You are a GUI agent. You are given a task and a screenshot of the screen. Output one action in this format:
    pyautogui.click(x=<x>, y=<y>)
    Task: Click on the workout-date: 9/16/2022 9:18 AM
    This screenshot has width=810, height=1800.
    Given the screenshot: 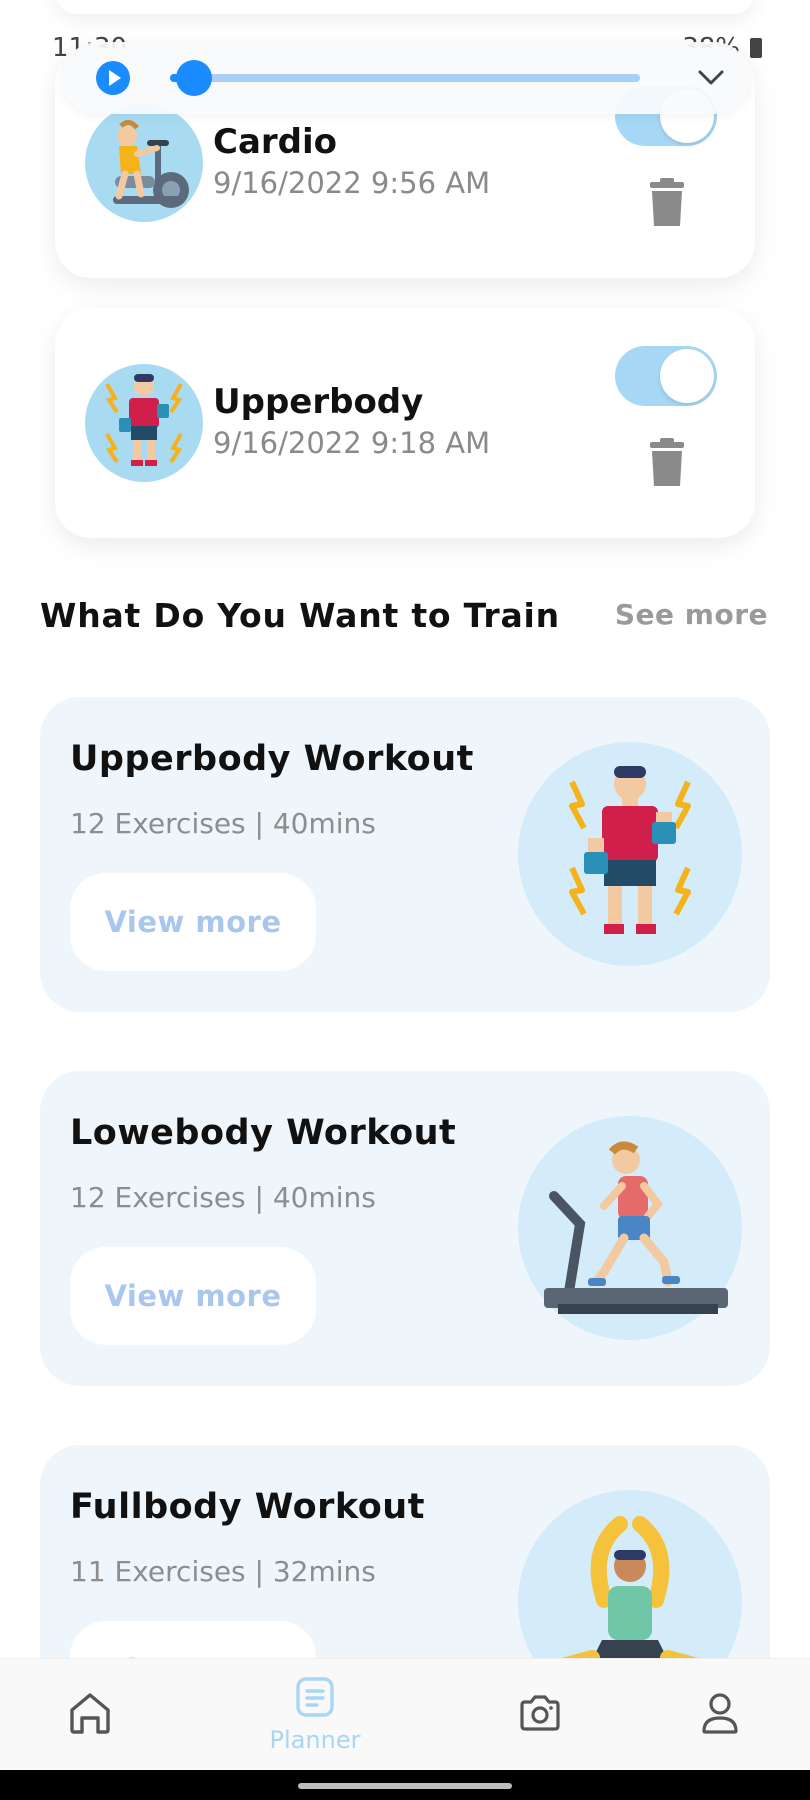 What is the action you would take?
    pyautogui.click(x=352, y=443)
    